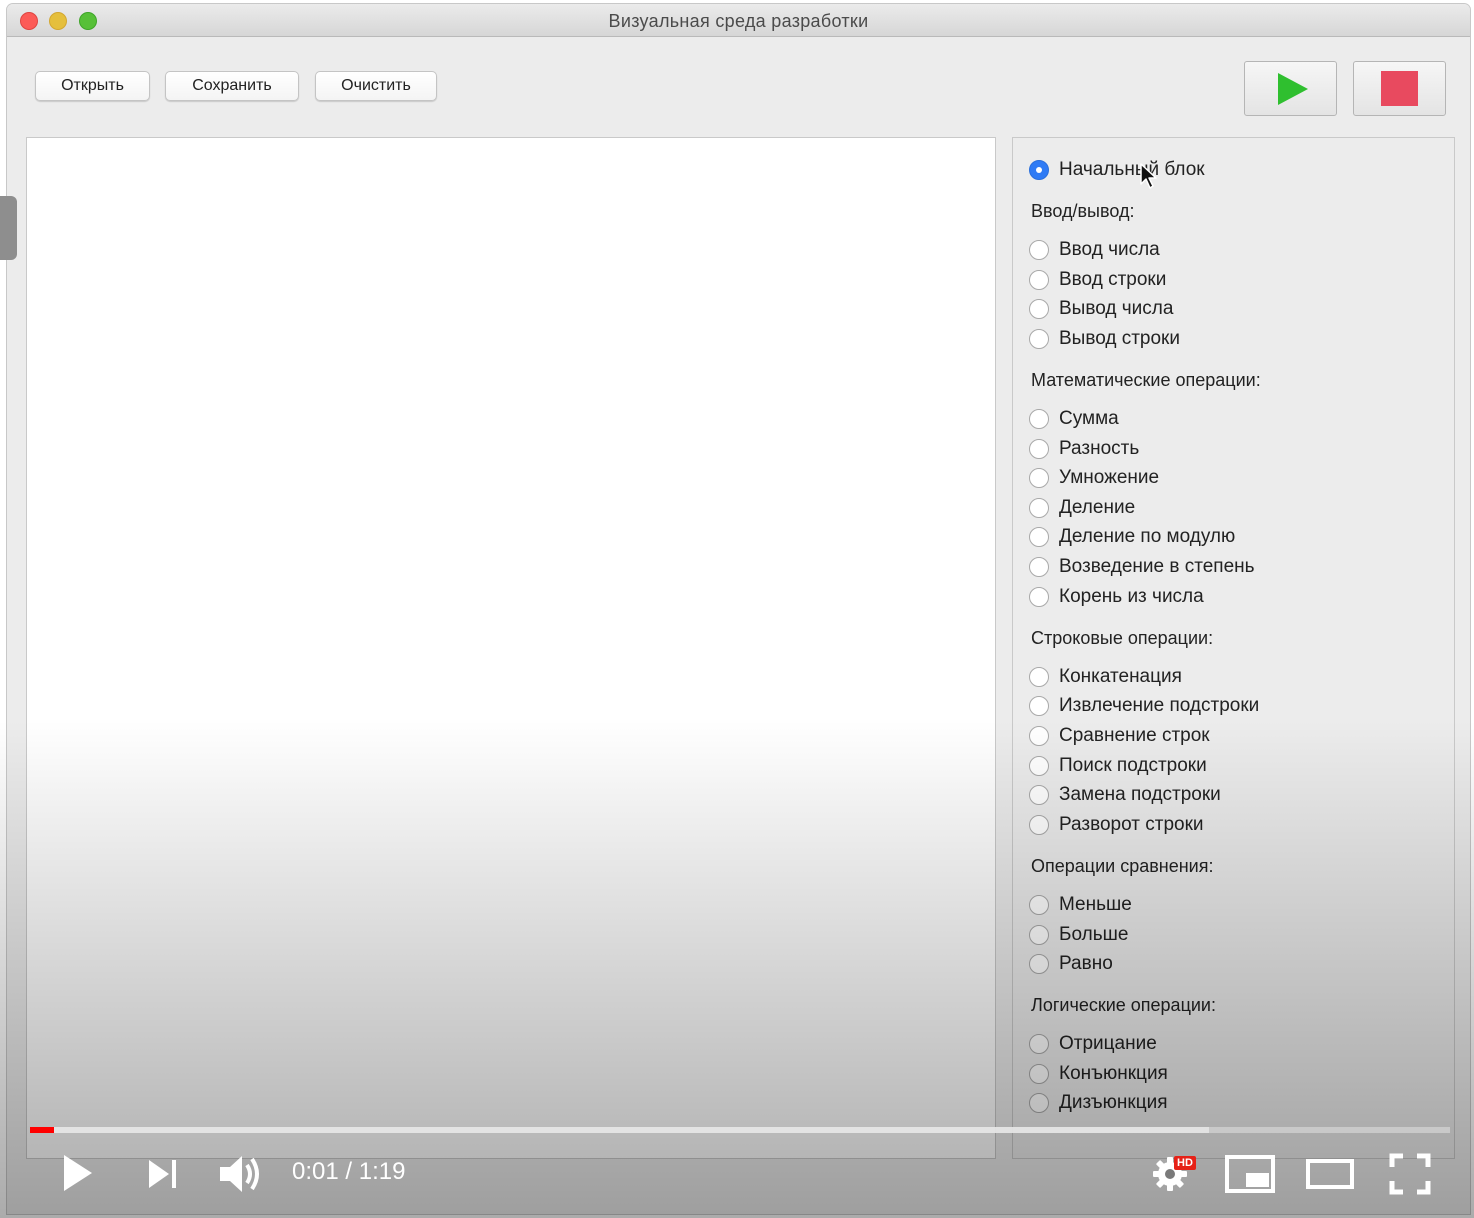  Describe the element at coordinates (1083, 211) in the screenshot. I see `group-label-io: Ввод/вывод:` at that location.